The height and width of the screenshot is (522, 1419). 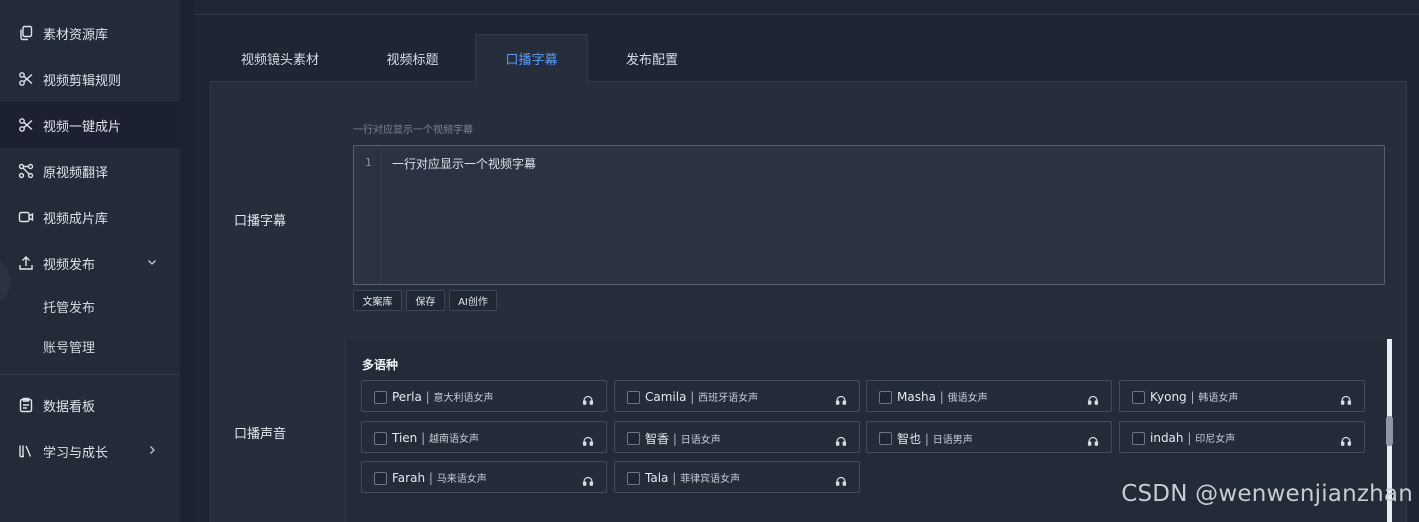 I want to click on copy-icon, so click(x=26, y=33).